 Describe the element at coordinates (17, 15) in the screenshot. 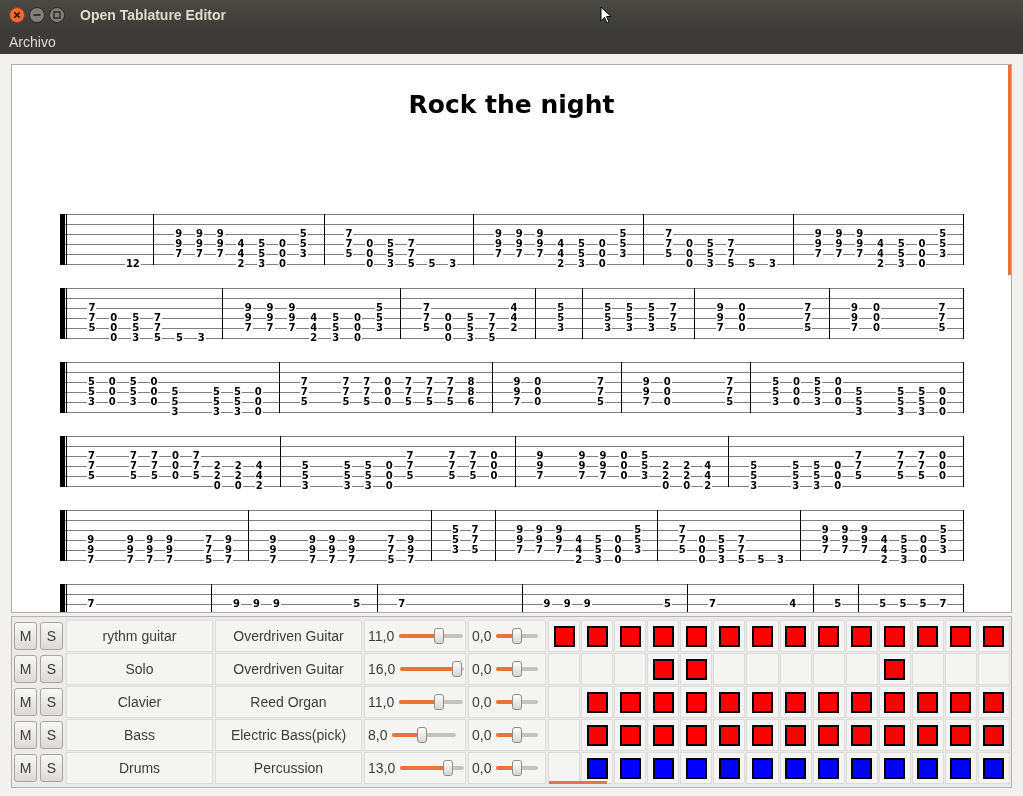

I see `close-icon` at that location.